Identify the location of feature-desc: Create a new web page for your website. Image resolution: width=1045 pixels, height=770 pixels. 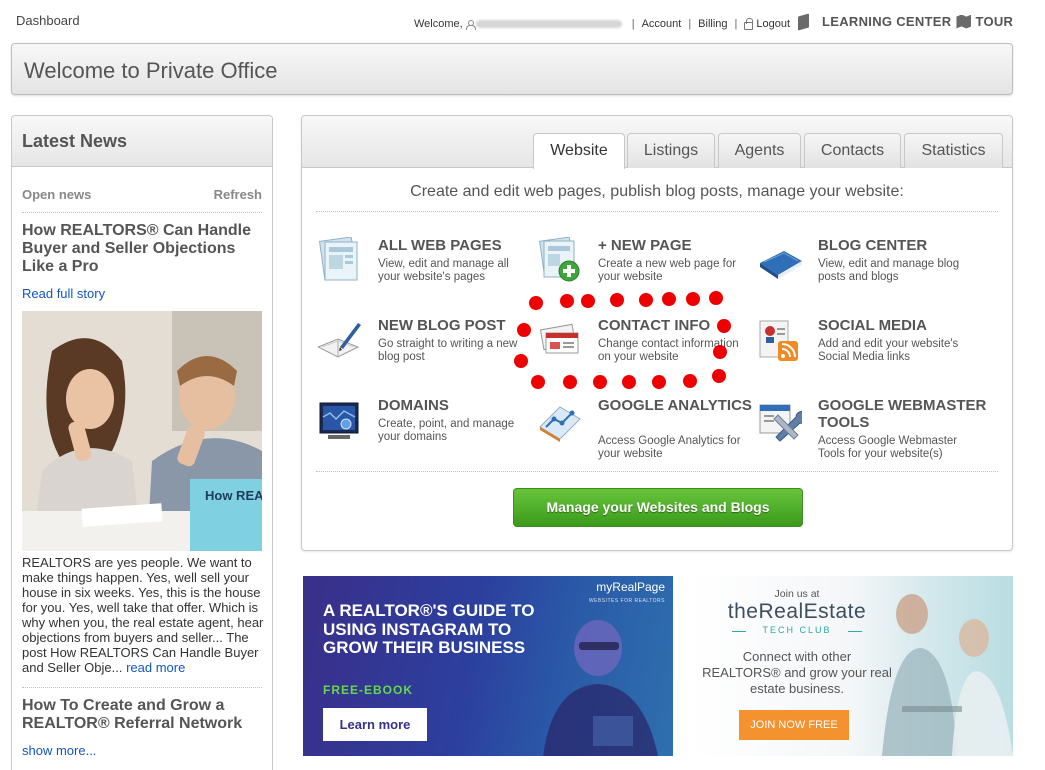
(667, 270).